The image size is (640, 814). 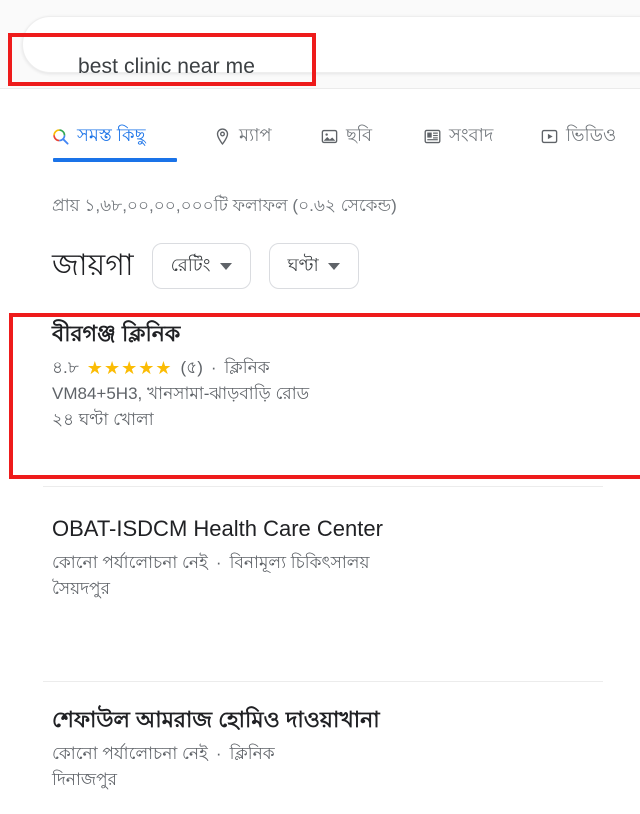 What do you see at coordinates (115, 160) in the screenshot?
I see `active-tab-underline` at bounding box center [115, 160].